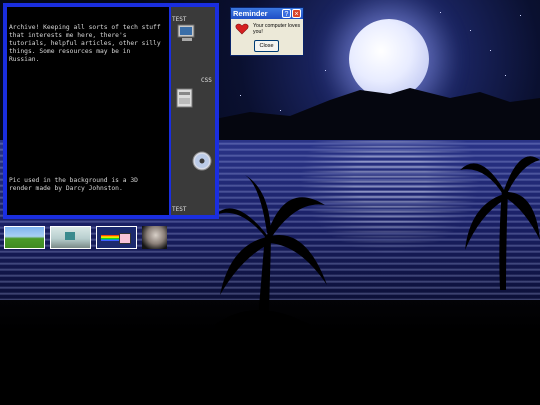 Image resolution: width=540 pixels, height=405 pixels. I want to click on description-line: Russian., so click(24, 59).